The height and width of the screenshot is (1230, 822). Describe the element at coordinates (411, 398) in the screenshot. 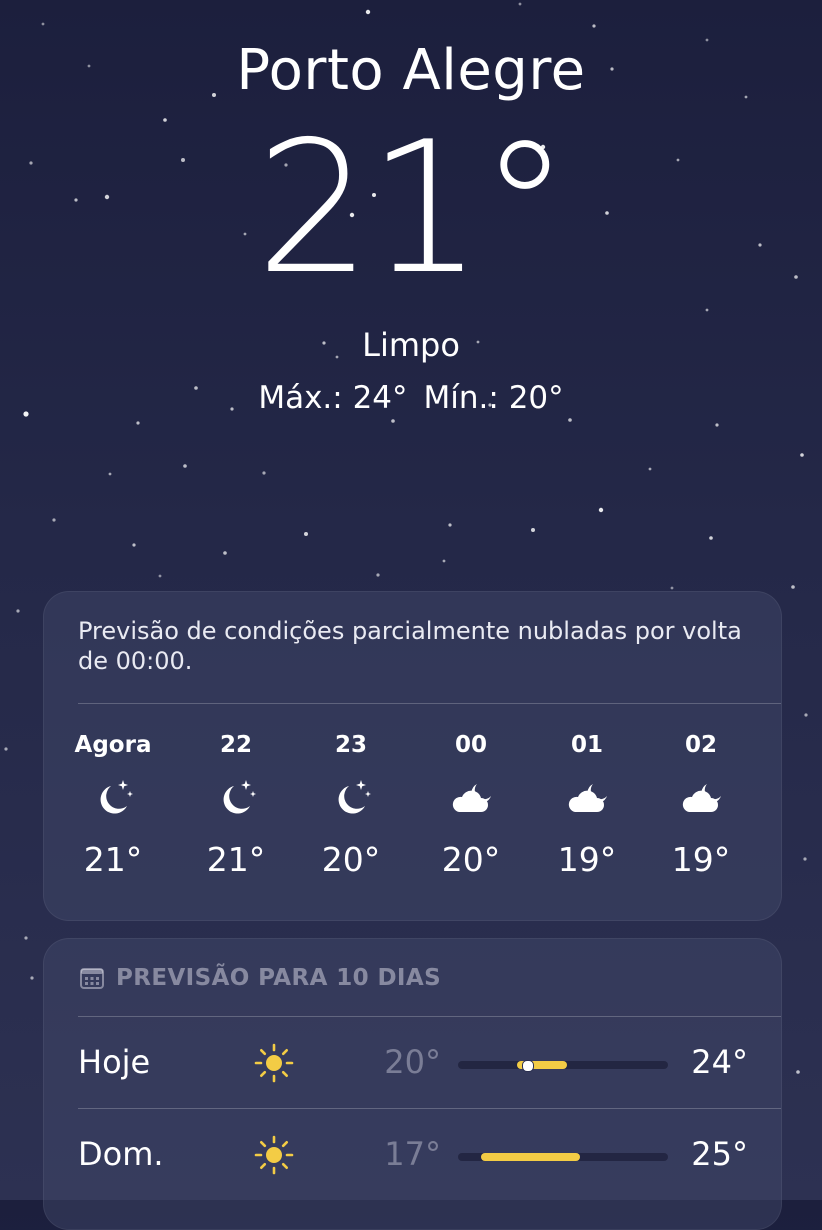

I see `high-low-temps: Máx.: 24° Mín.: 20°` at that location.